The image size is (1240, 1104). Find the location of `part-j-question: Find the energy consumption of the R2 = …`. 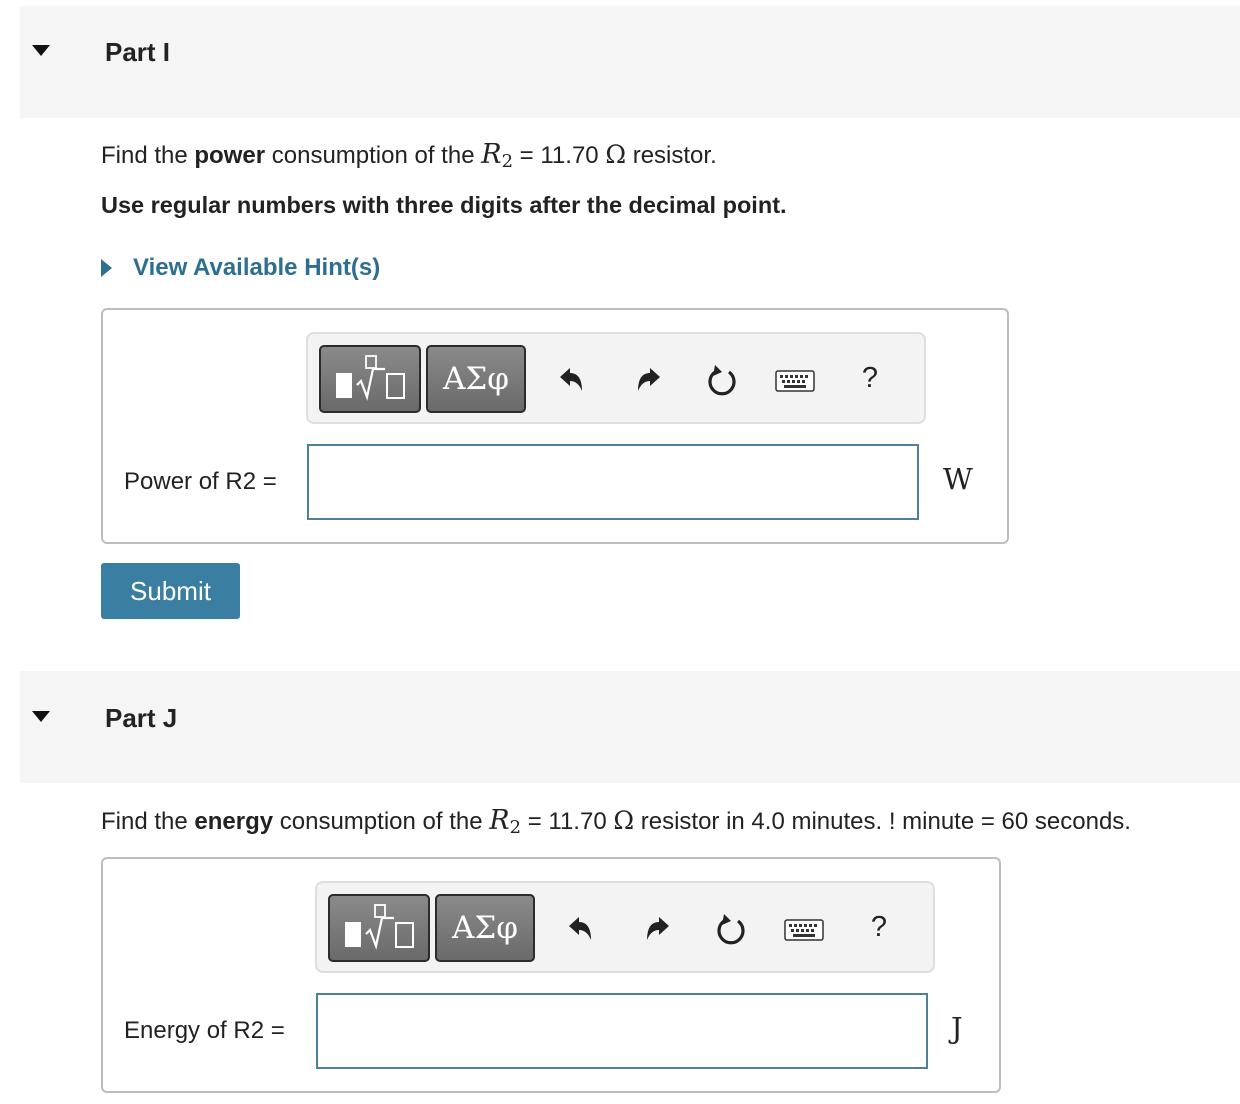

part-j-question: Find the energy consumption of the R2 = … is located at coordinates (616, 821).